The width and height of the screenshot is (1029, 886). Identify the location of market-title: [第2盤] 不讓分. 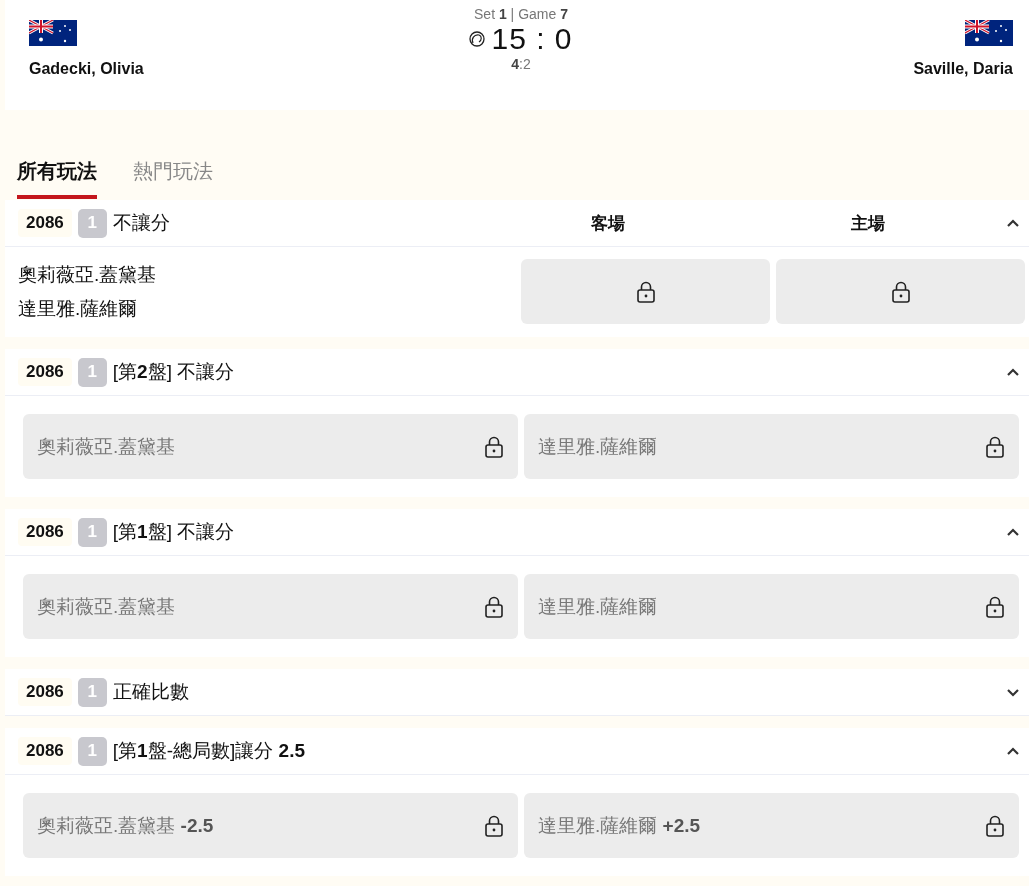
(174, 372).